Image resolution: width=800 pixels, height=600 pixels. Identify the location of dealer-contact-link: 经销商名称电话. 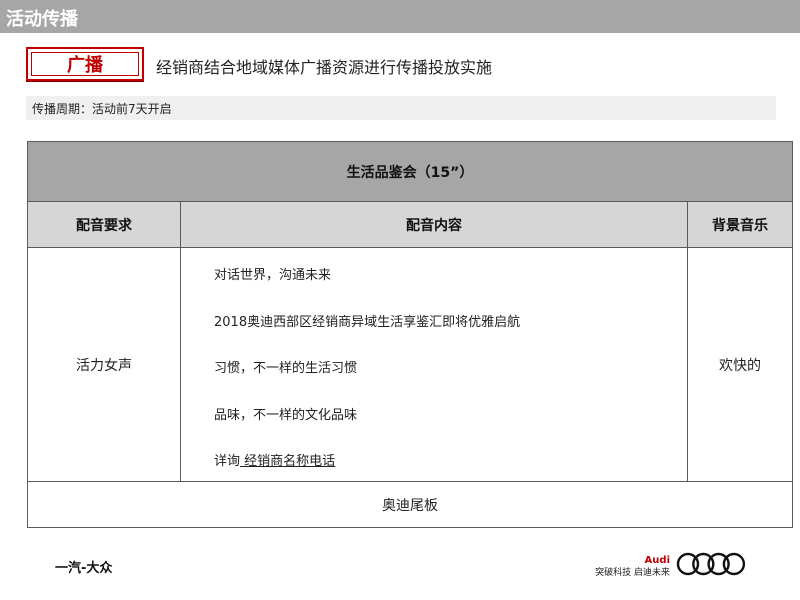
(287, 461).